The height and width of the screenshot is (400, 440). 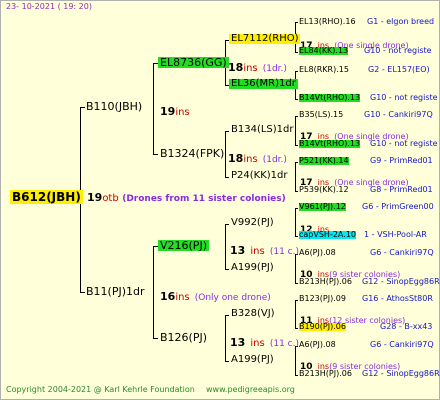 What do you see at coordinates (322, 299) in the screenshot?
I see `gen4-node: B123(PJ).09` at bounding box center [322, 299].